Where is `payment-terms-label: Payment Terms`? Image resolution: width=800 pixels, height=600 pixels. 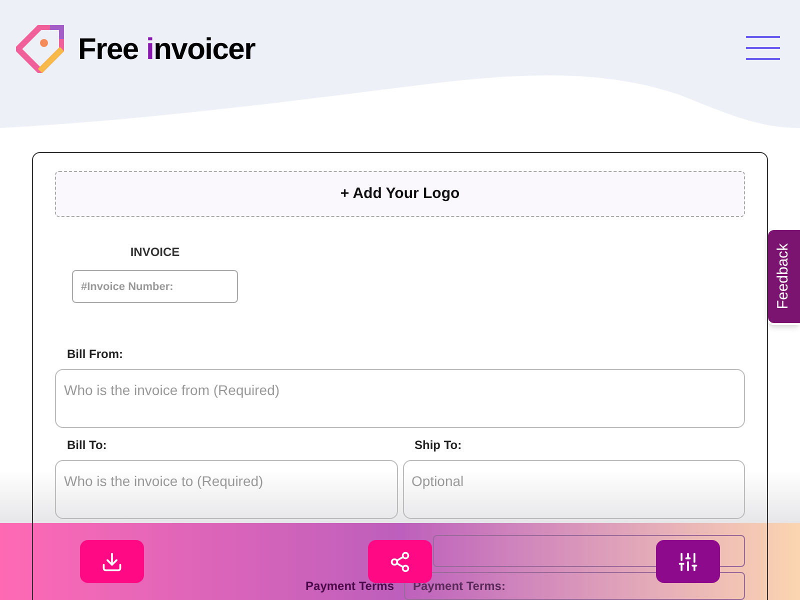 payment-terms-label: Payment Terms is located at coordinates (350, 586).